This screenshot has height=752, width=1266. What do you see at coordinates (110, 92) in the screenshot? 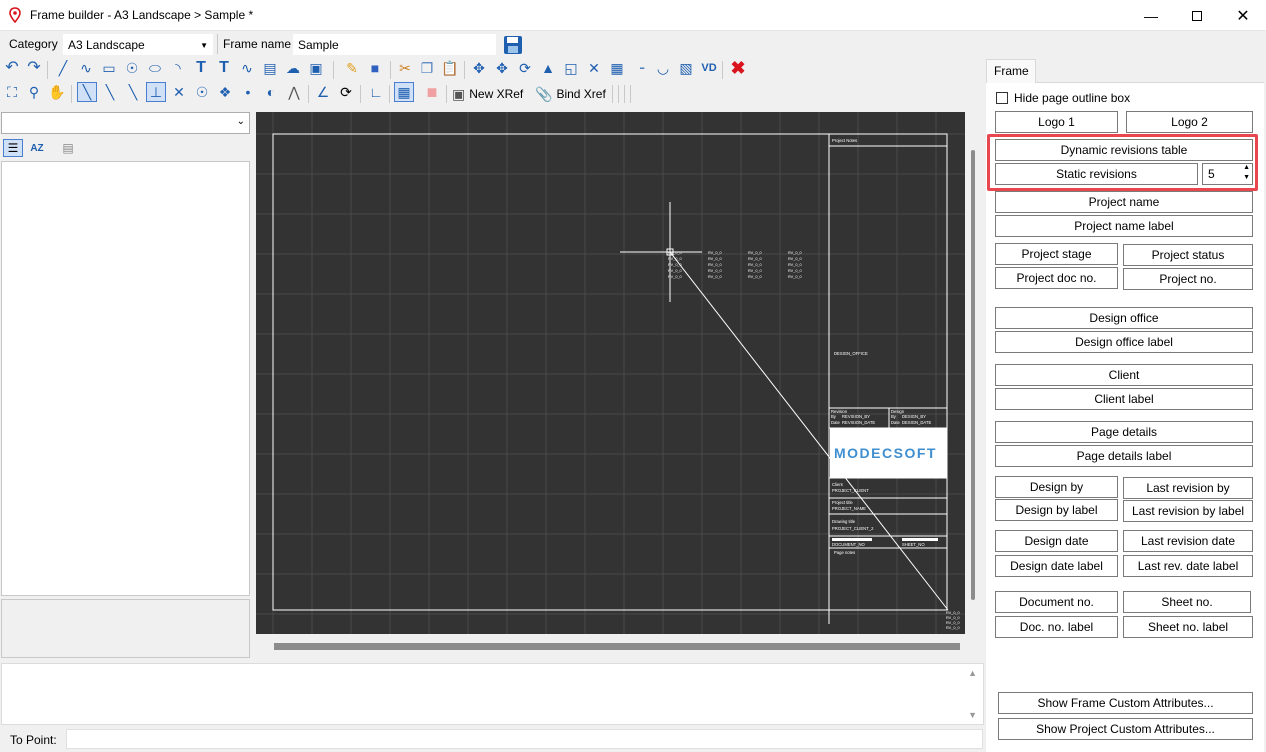
I see `snap-midpoint-icon: ╲` at bounding box center [110, 92].